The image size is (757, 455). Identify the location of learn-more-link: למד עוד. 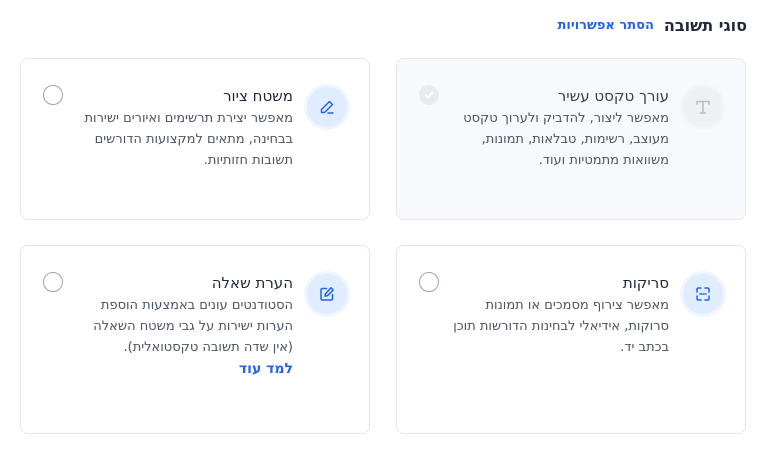
(266, 369).